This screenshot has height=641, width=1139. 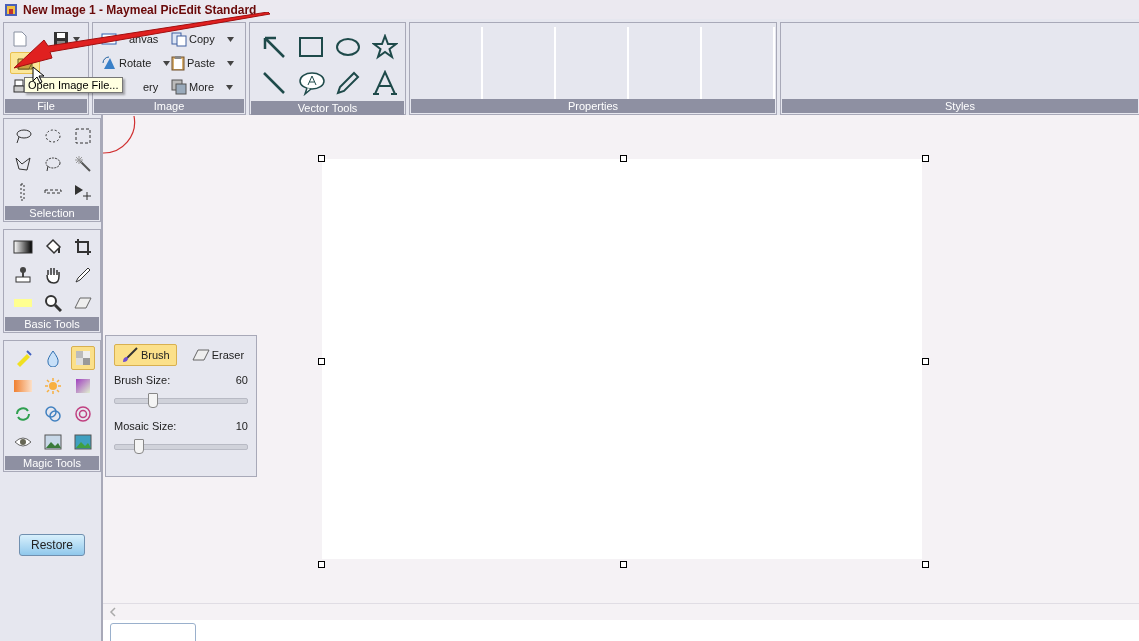 I want to click on images-icon, so click(x=179, y=87).